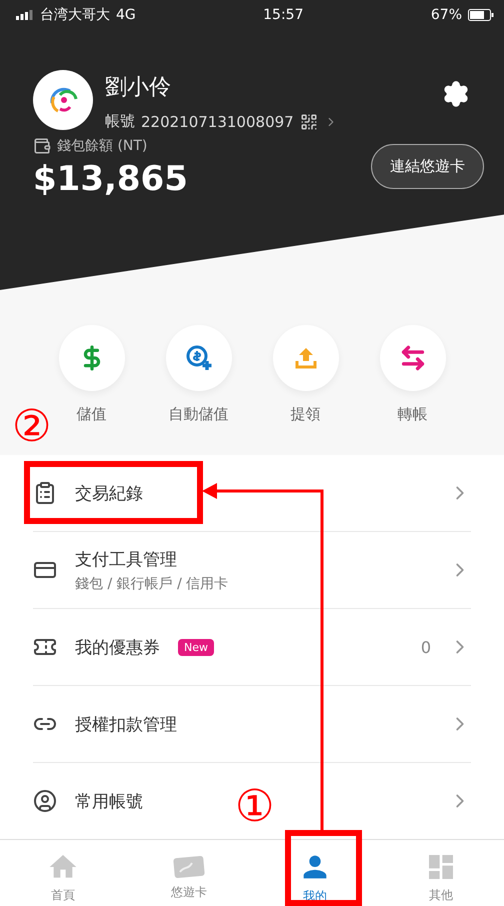  I want to click on account-number: 2202107131008097, so click(217, 121).